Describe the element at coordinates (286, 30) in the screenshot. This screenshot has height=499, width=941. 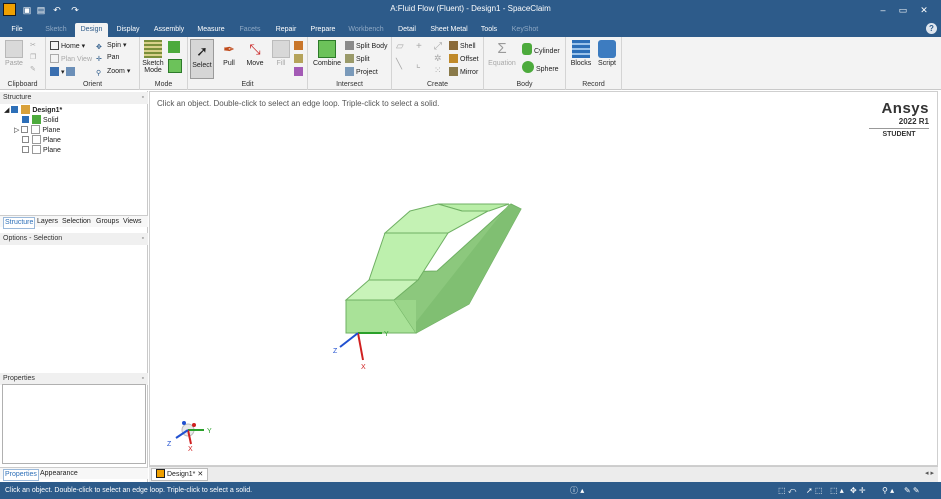
I see `tab-repair: Repair` at that location.